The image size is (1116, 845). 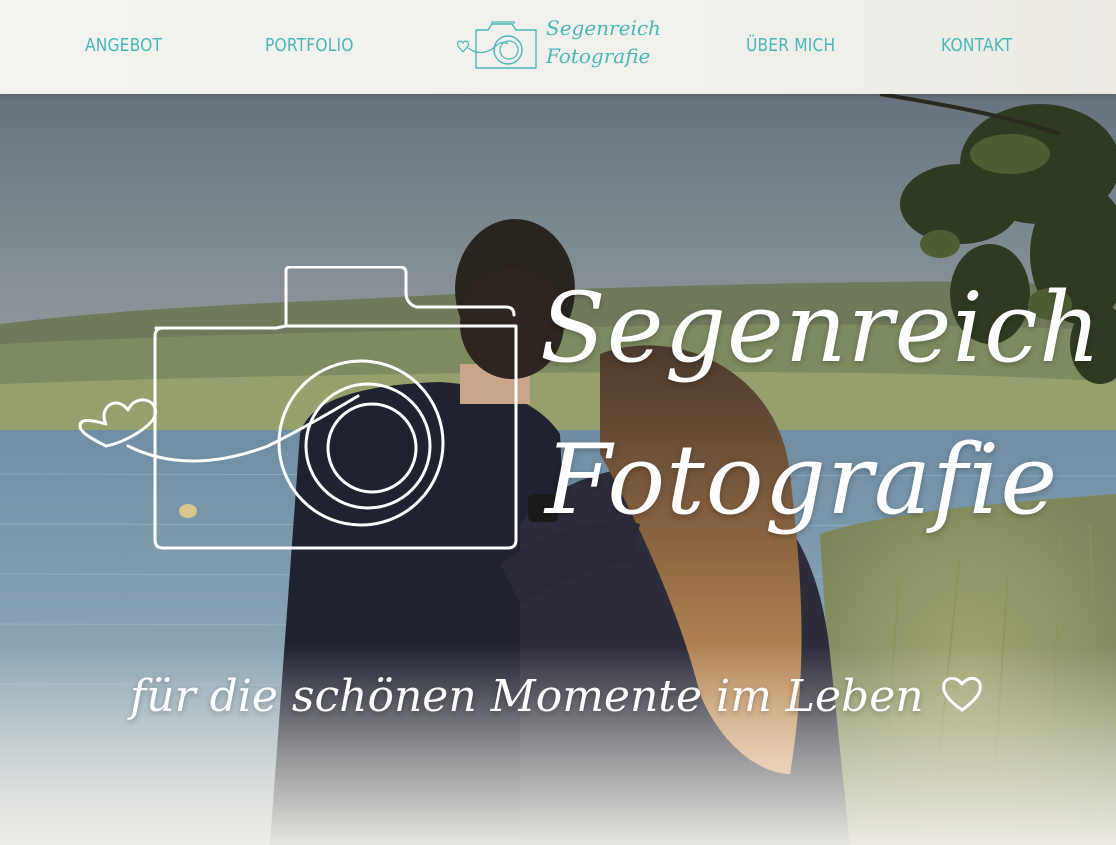 What do you see at coordinates (558, 43) in the screenshot?
I see `header-logo: Segenreich Fotografie` at bounding box center [558, 43].